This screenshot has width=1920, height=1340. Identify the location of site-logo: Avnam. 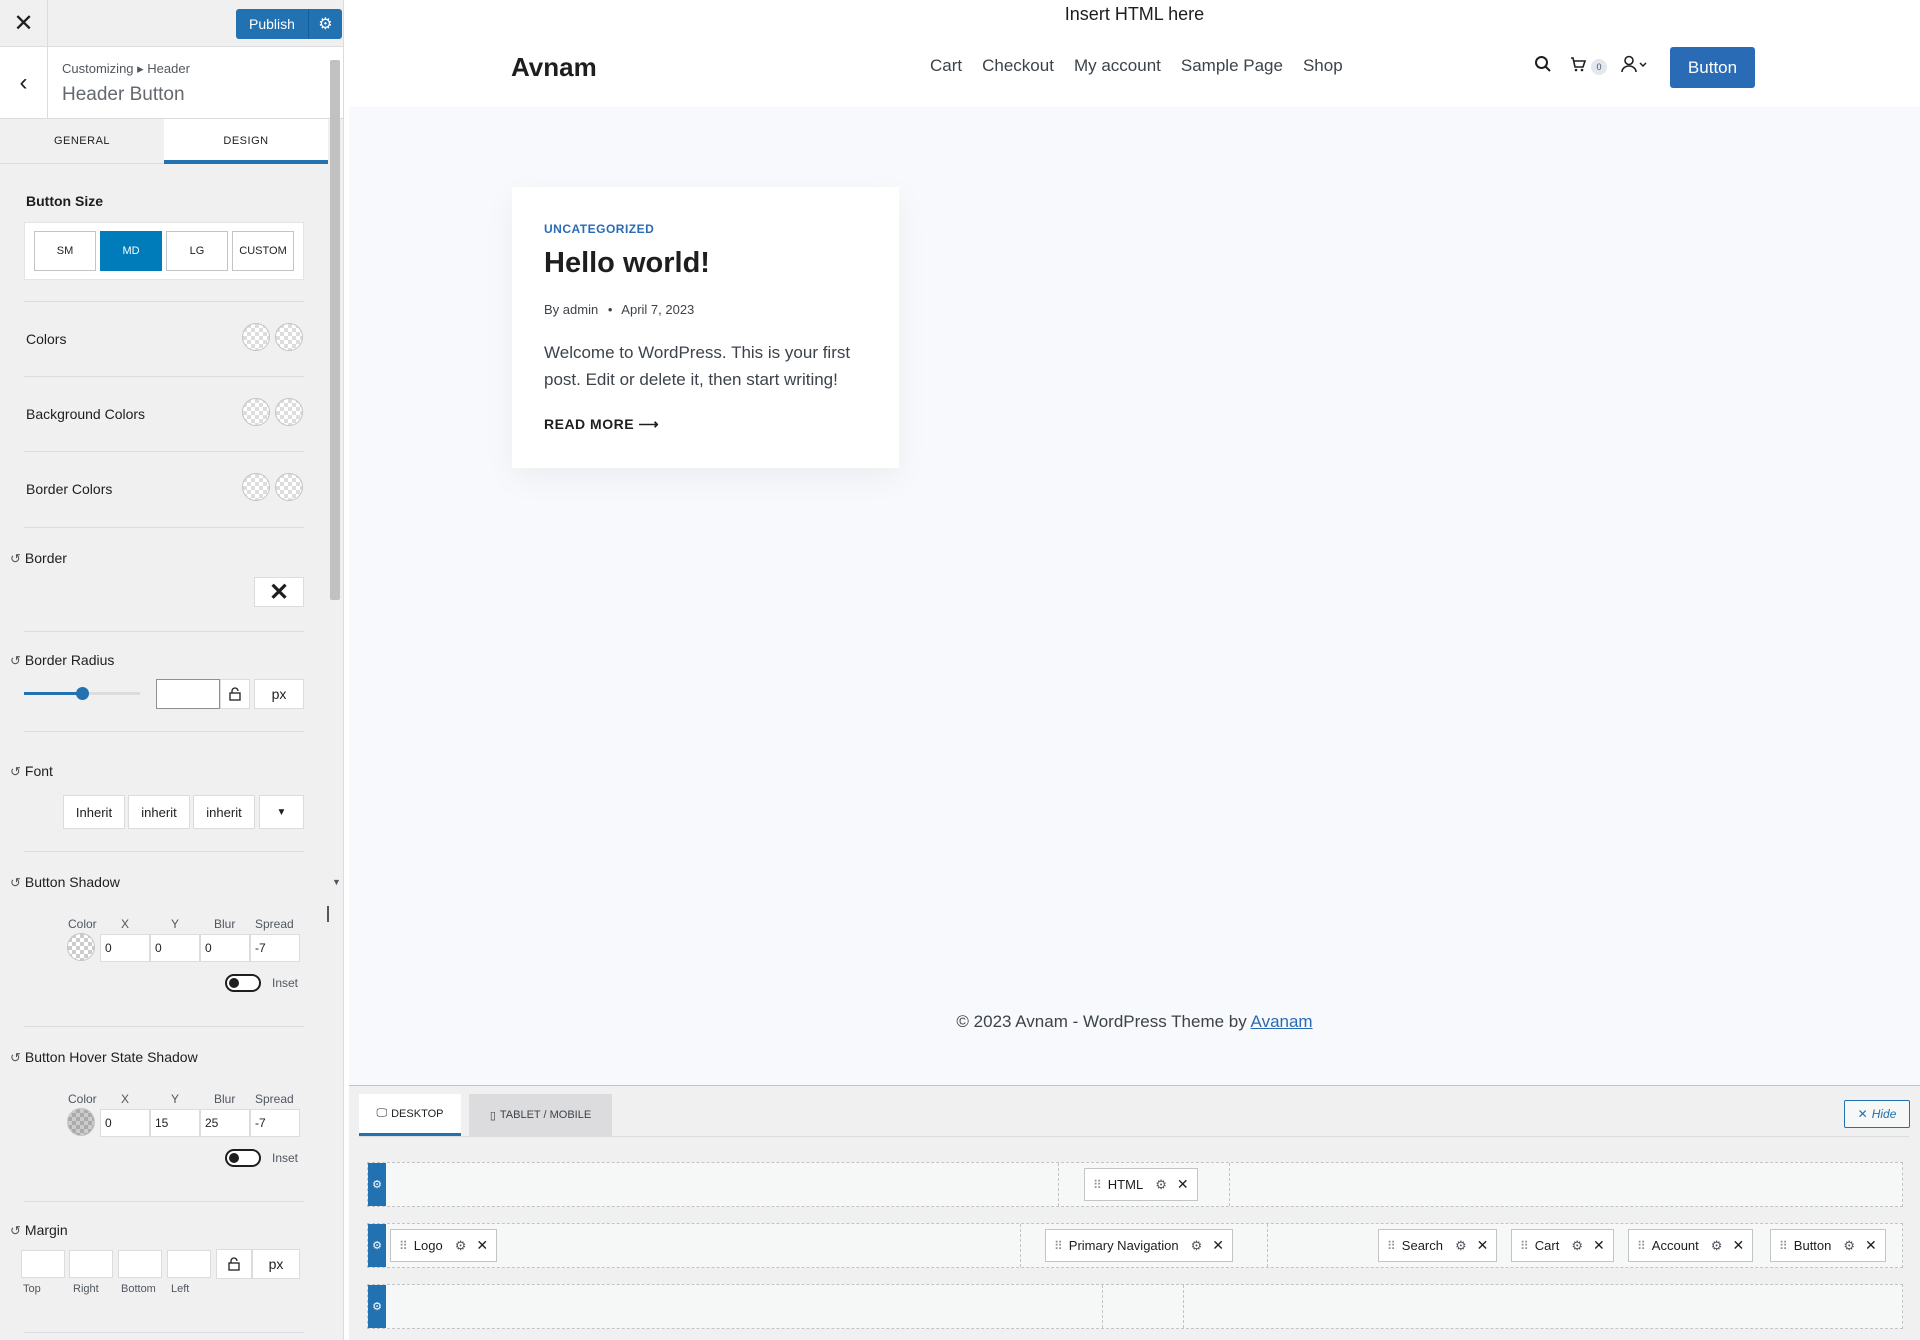
(554, 67).